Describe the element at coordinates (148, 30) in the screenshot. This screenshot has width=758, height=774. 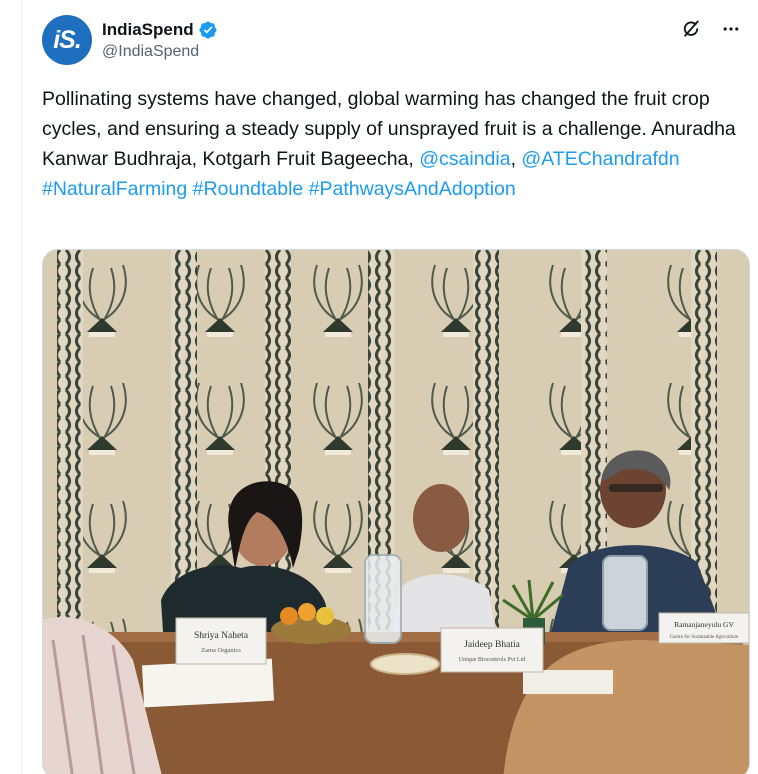
I see `display-name: IndiaSpend` at that location.